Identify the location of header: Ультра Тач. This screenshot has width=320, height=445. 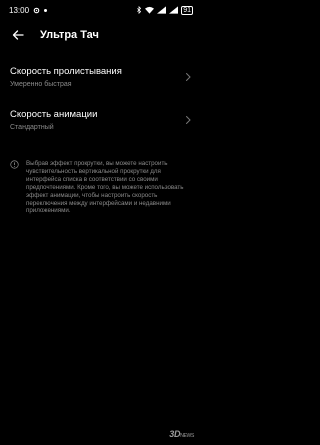
(100, 35).